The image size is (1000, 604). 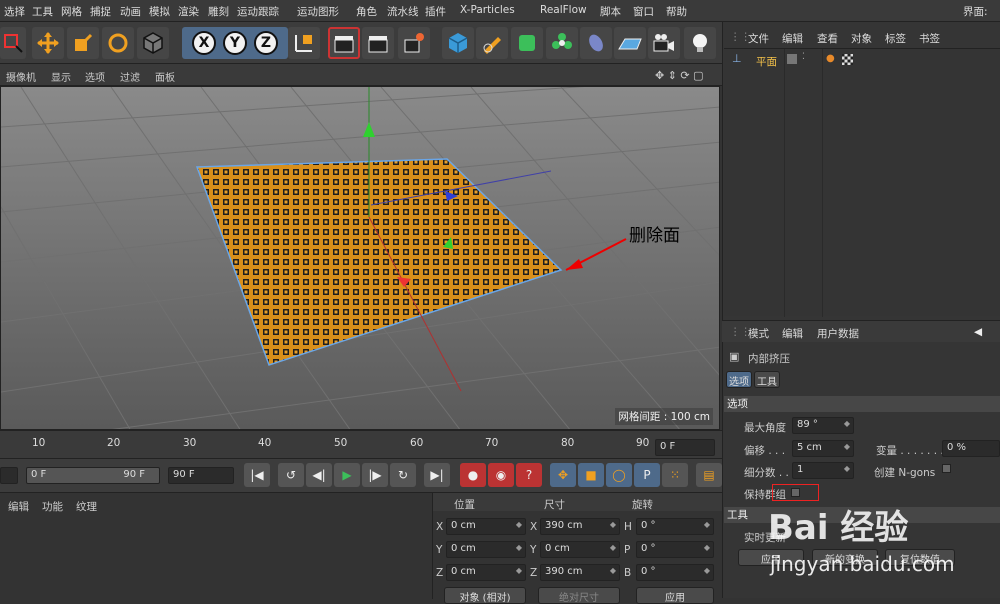 I want to click on add-subdivision-button, so click(x=527, y=43).